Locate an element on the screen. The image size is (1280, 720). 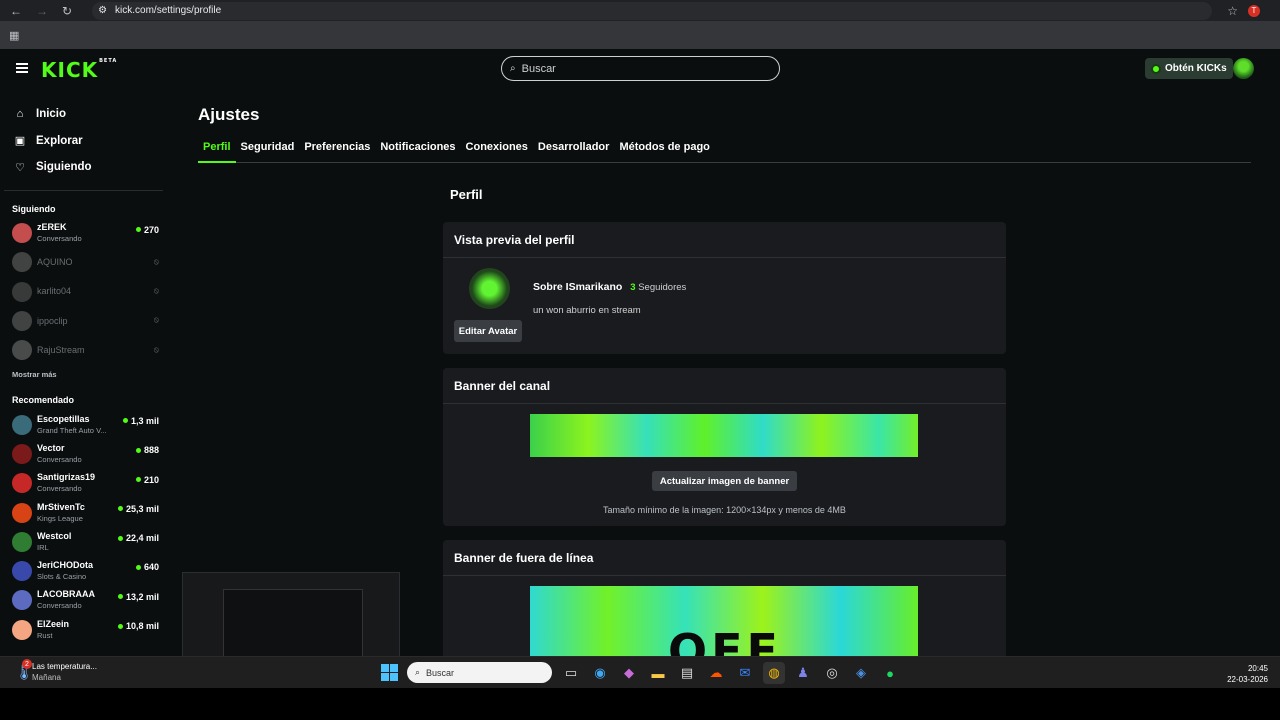
obs-icon: ◎ is located at coordinates (832, 673).